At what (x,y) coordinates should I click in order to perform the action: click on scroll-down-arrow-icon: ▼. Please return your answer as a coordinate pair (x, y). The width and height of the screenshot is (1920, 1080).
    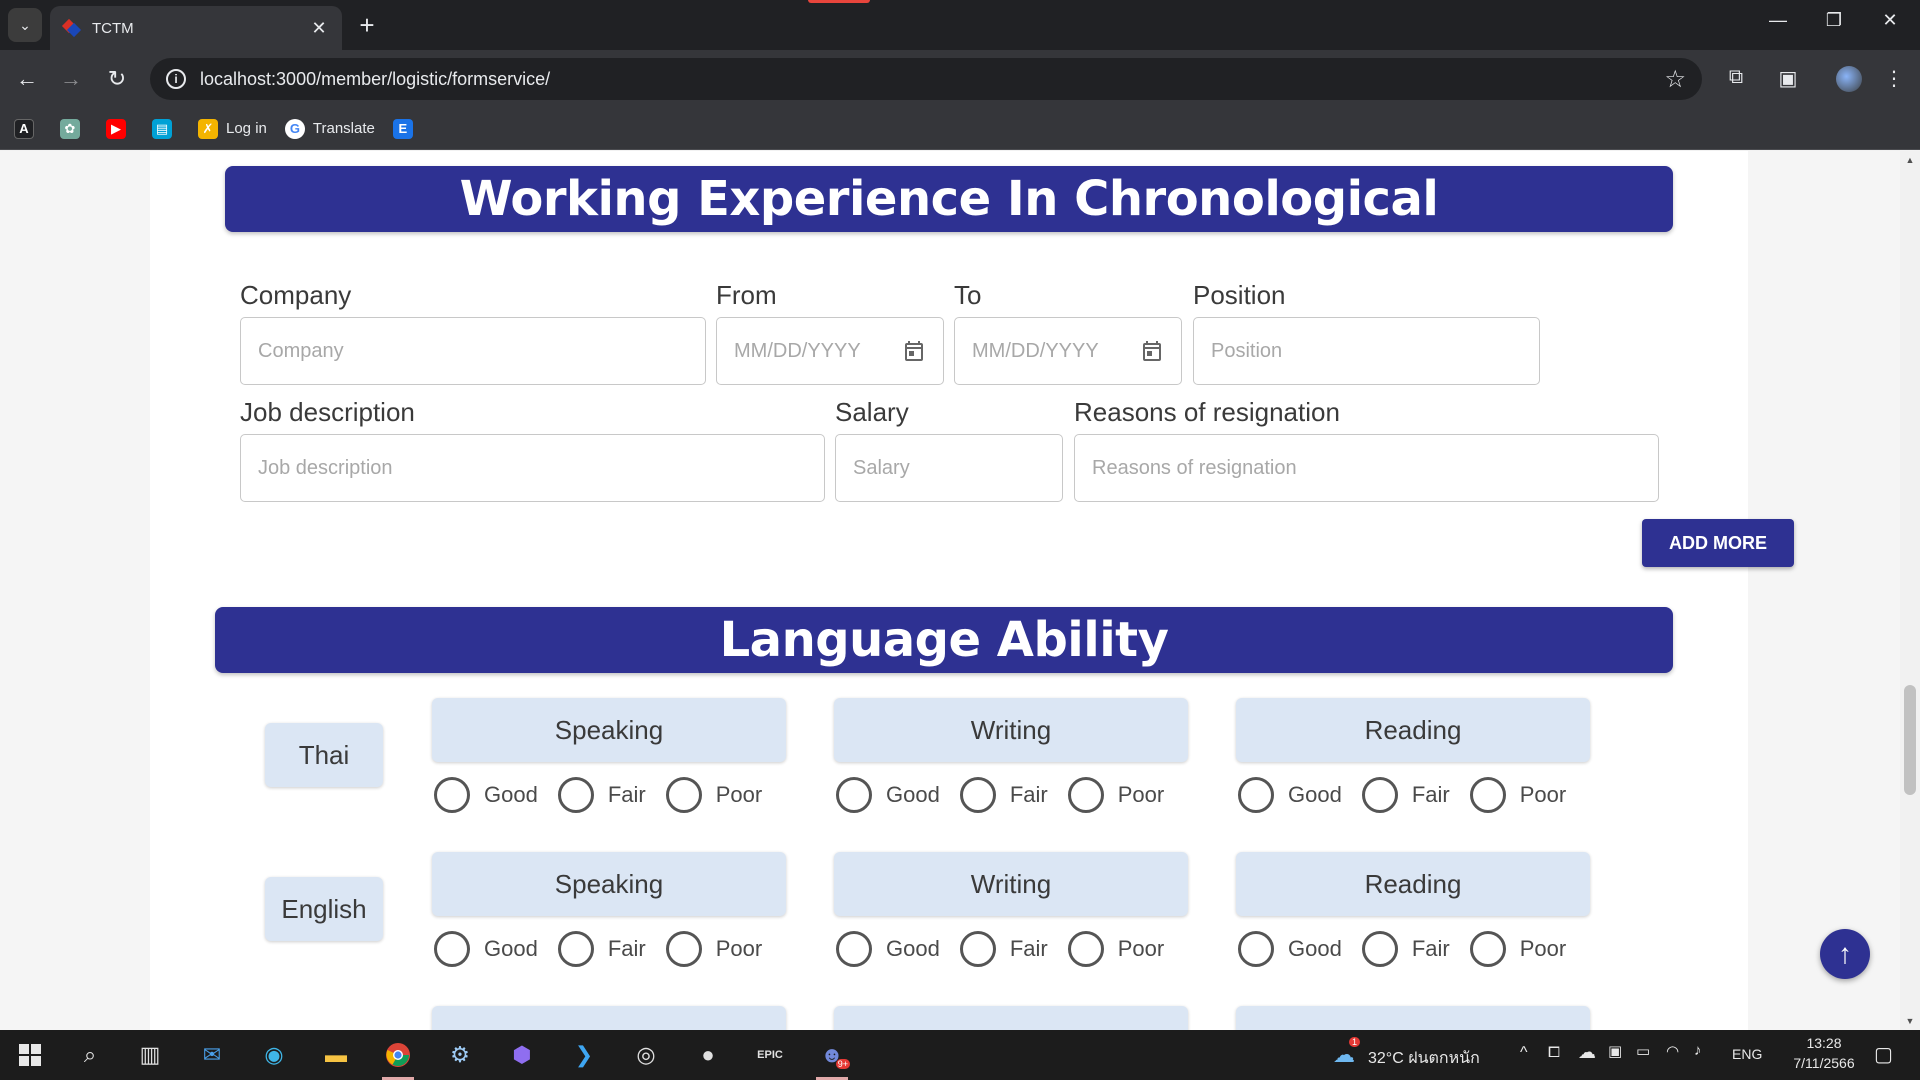
    Looking at the image, I should click on (1910, 1021).